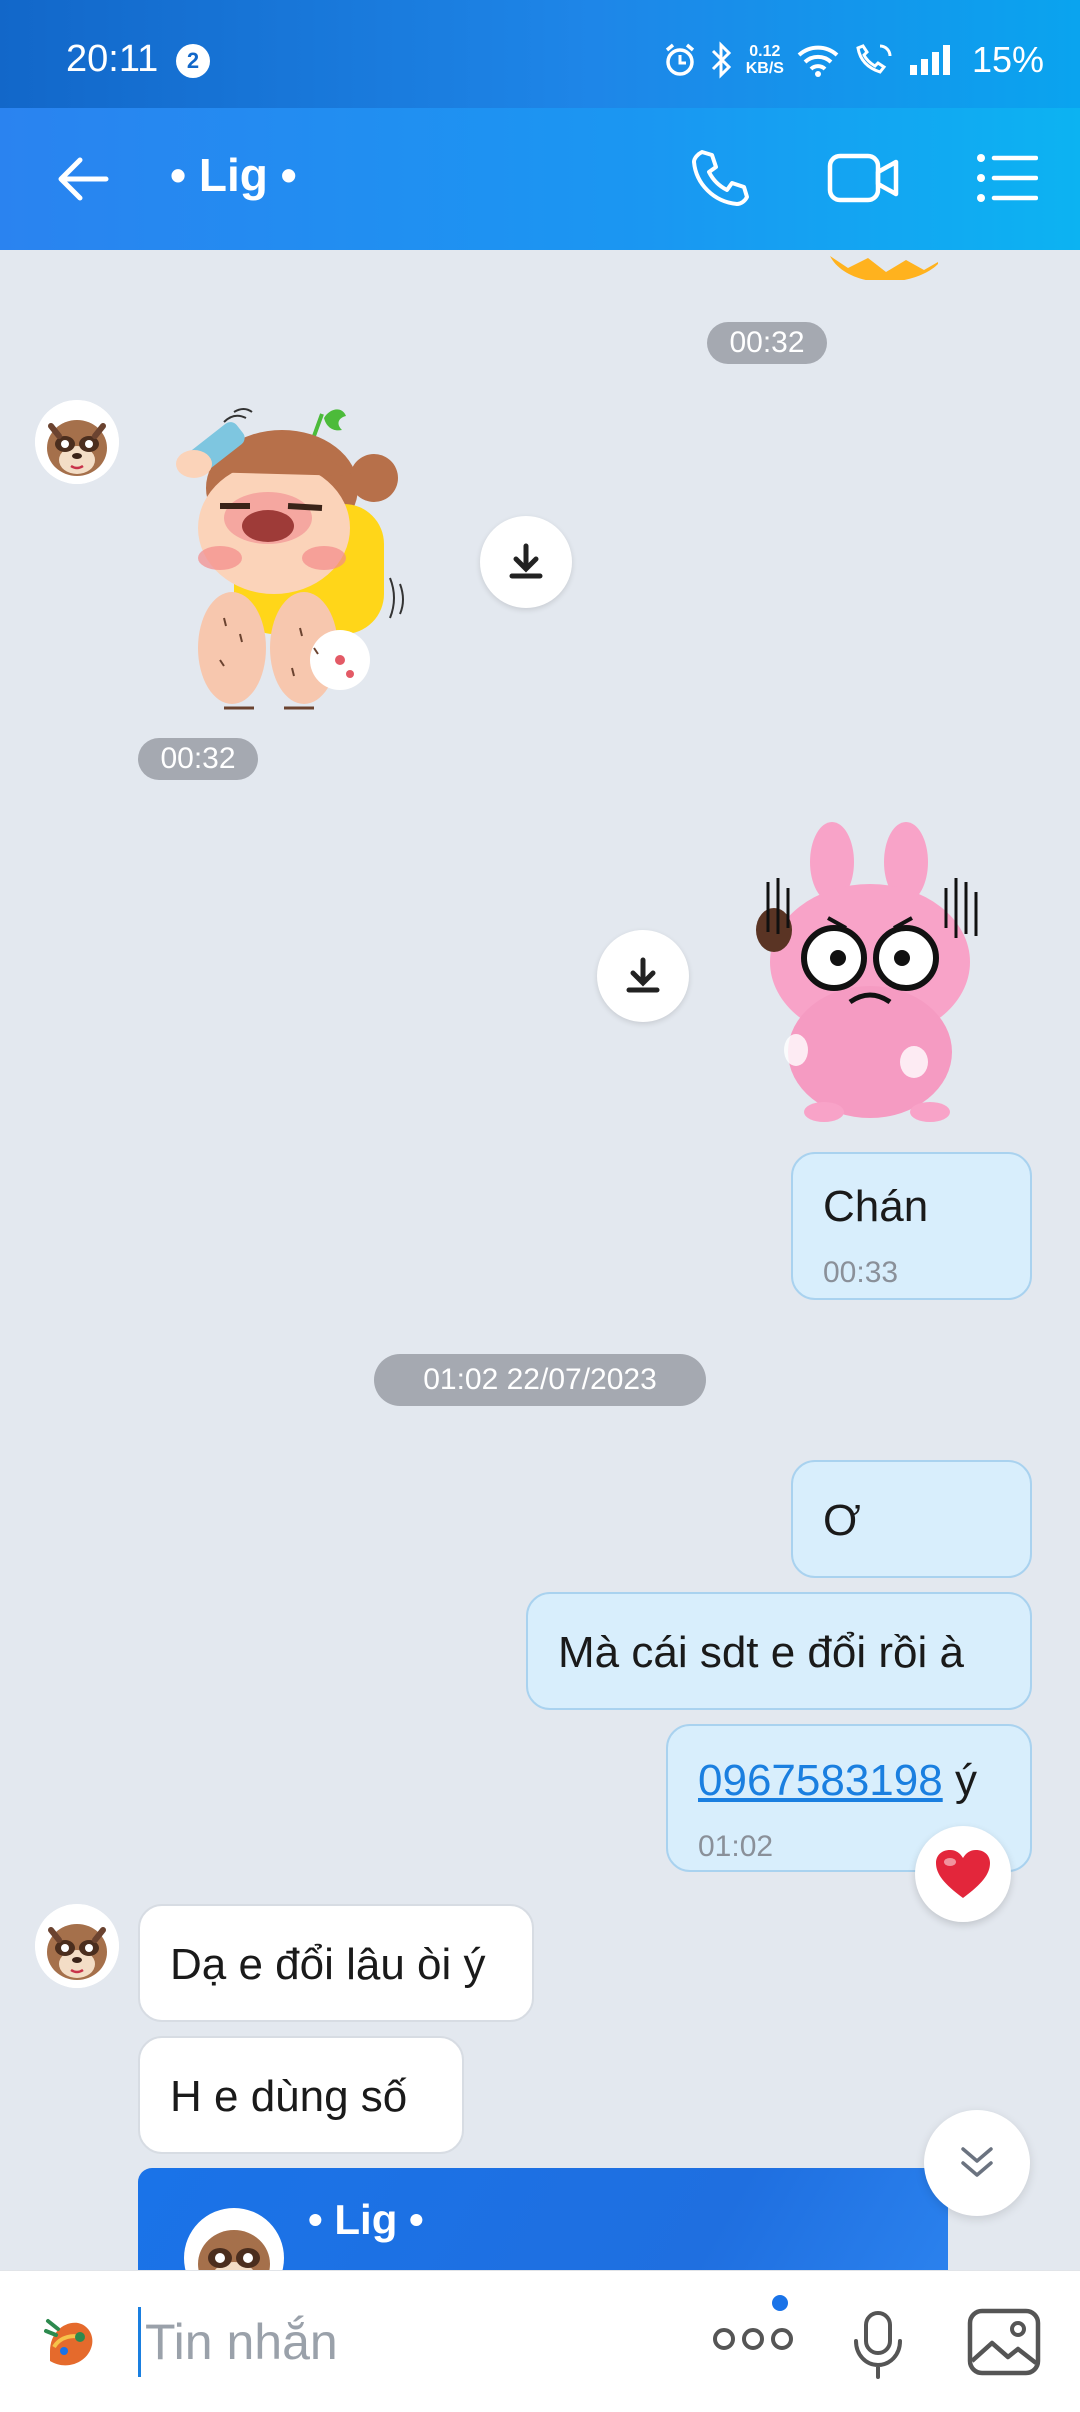  What do you see at coordinates (543, 2219) in the screenshot?
I see `contact-card: • Lig •` at bounding box center [543, 2219].